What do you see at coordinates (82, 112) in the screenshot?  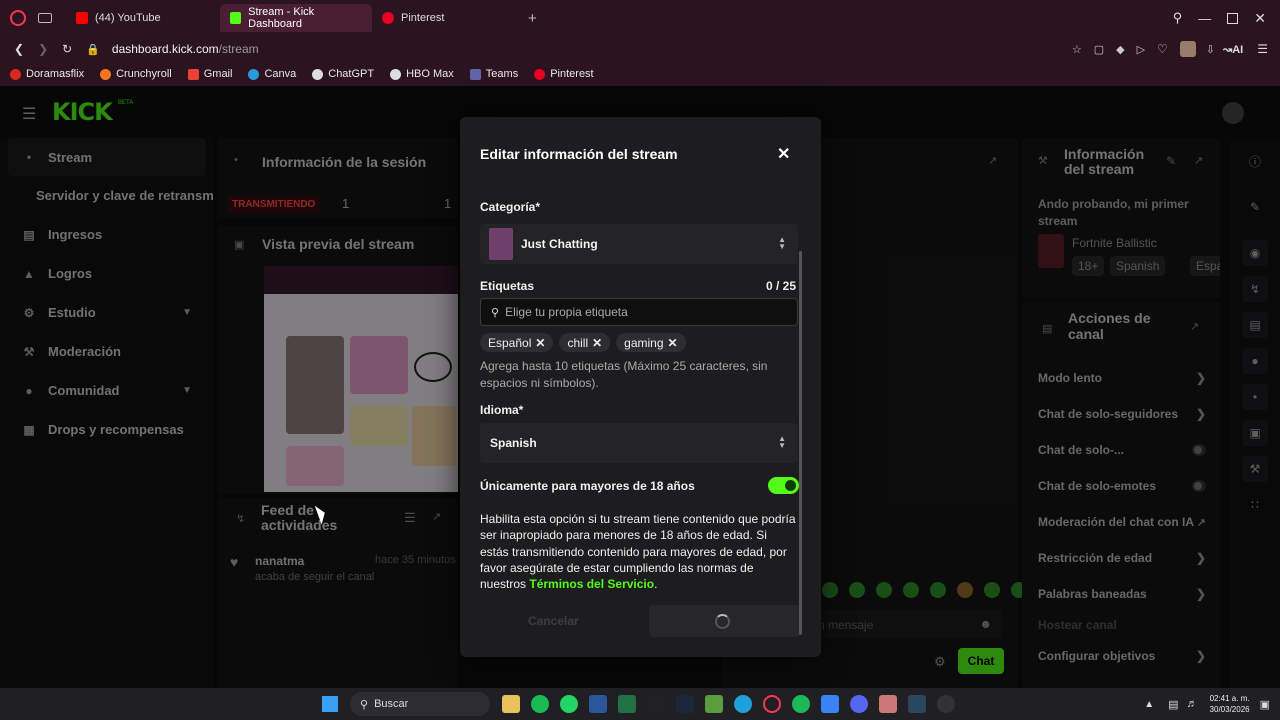 I see `kick-logo: KICK` at bounding box center [82, 112].